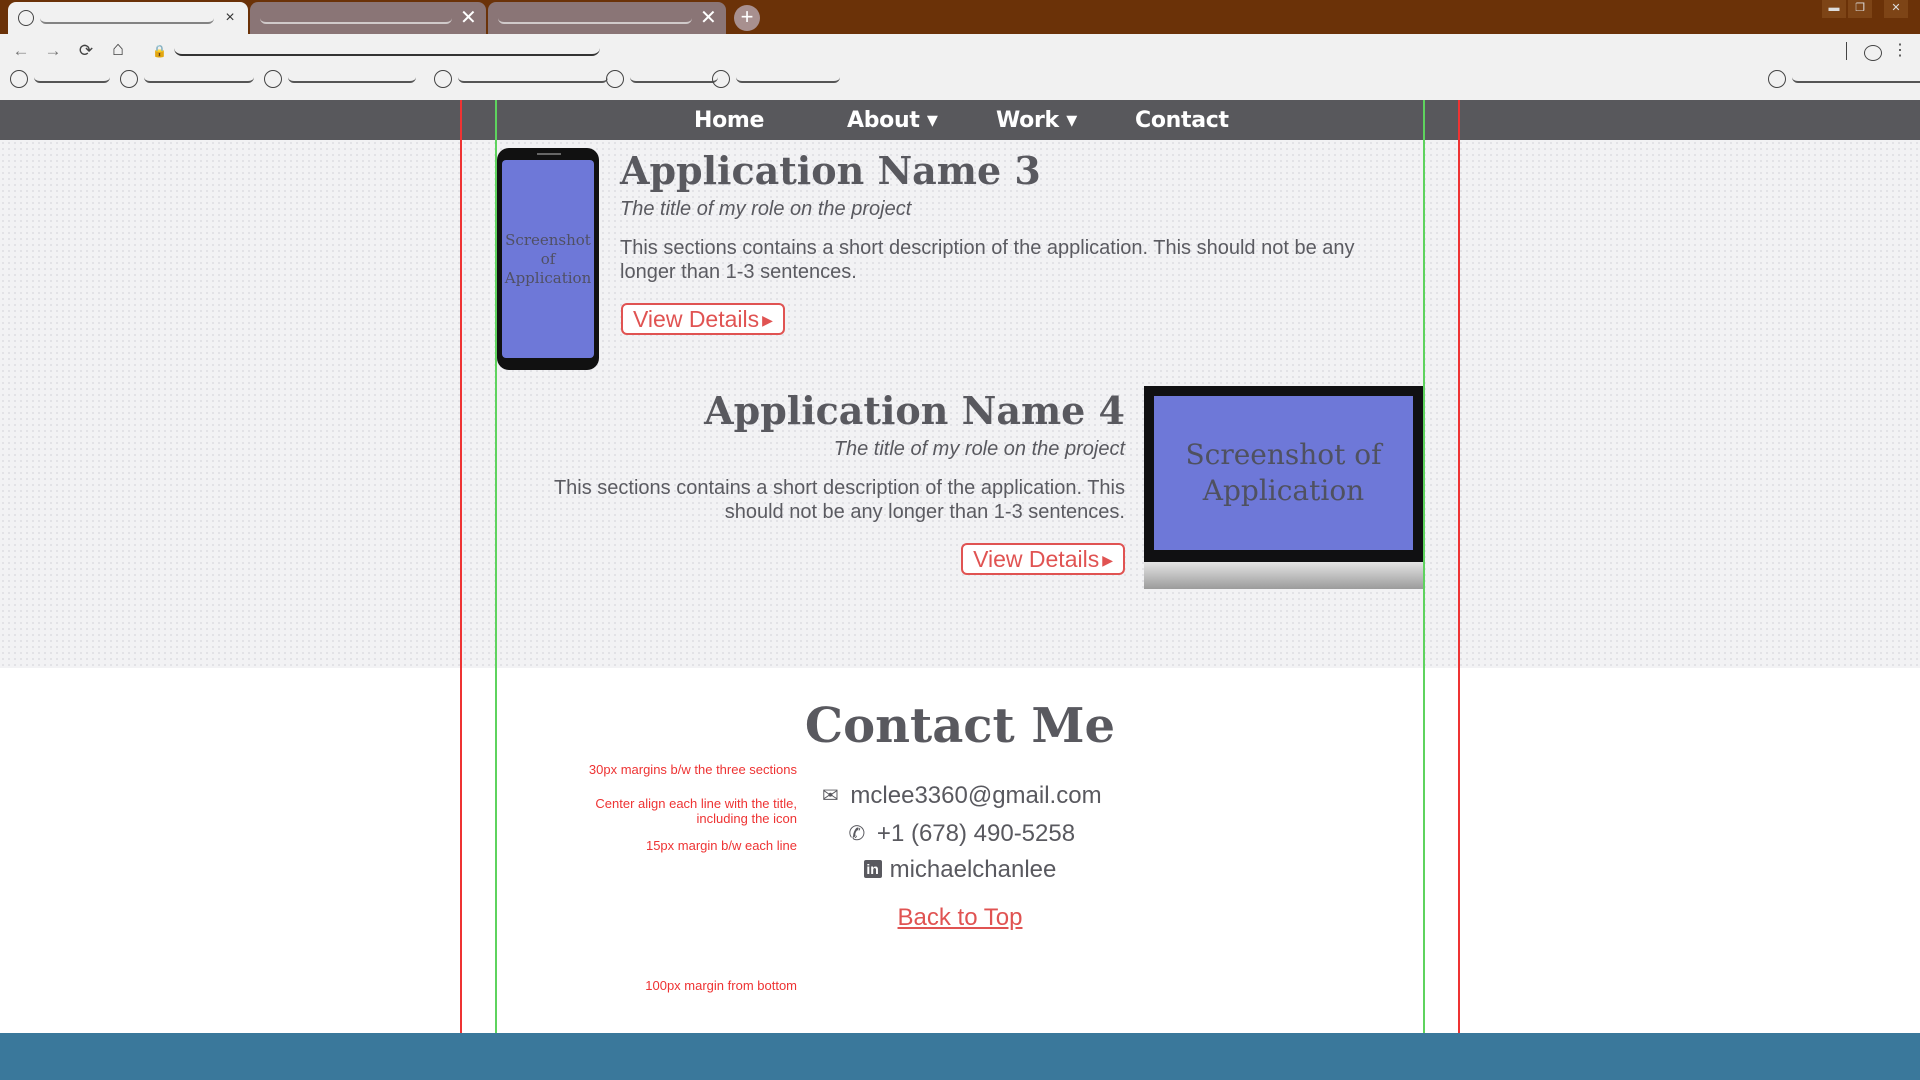 The width and height of the screenshot is (1920, 1080). What do you see at coordinates (159, 51) in the screenshot?
I see `lock-icon: 🔒` at bounding box center [159, 51].